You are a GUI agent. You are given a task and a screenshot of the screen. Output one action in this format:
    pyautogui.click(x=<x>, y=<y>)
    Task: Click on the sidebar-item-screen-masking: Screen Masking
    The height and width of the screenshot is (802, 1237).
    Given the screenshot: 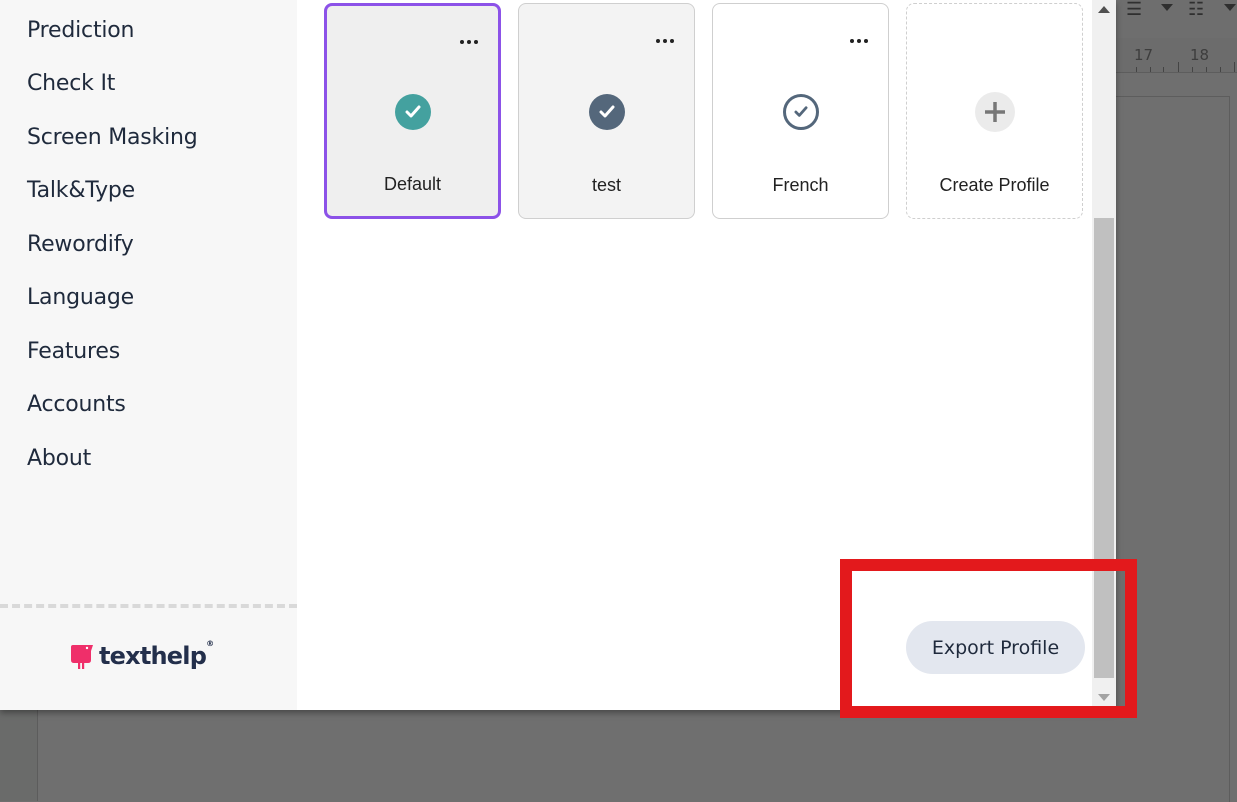 What is the action you would take?
    pyautogui.click(x=112, y=137)
    